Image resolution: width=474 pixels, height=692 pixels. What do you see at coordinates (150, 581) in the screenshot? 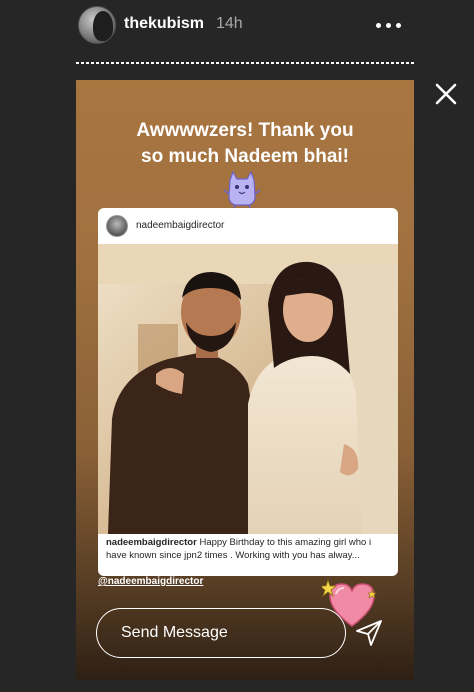
I see `mention-link: @nadeembaigdirector` at bounding box center [150, 581].